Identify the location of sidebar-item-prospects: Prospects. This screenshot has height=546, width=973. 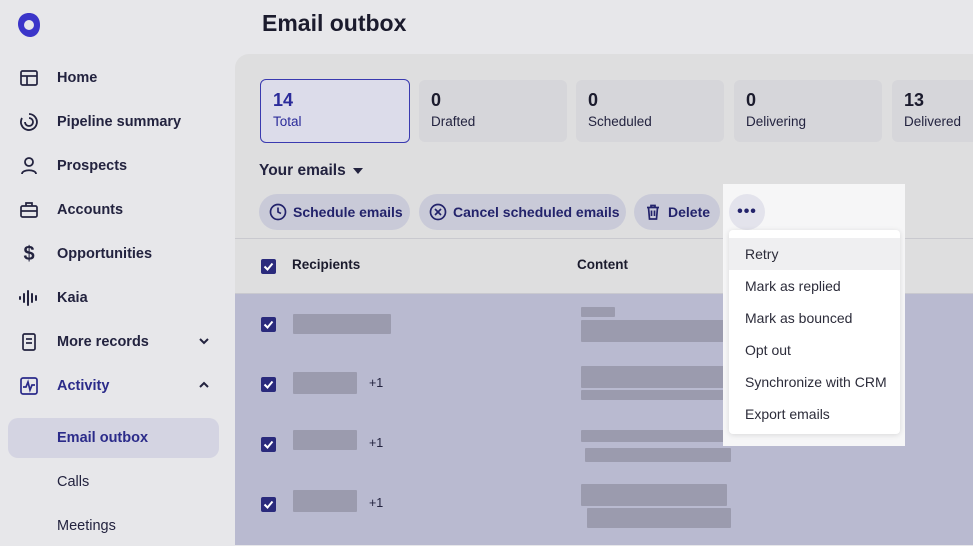
(113, 166).